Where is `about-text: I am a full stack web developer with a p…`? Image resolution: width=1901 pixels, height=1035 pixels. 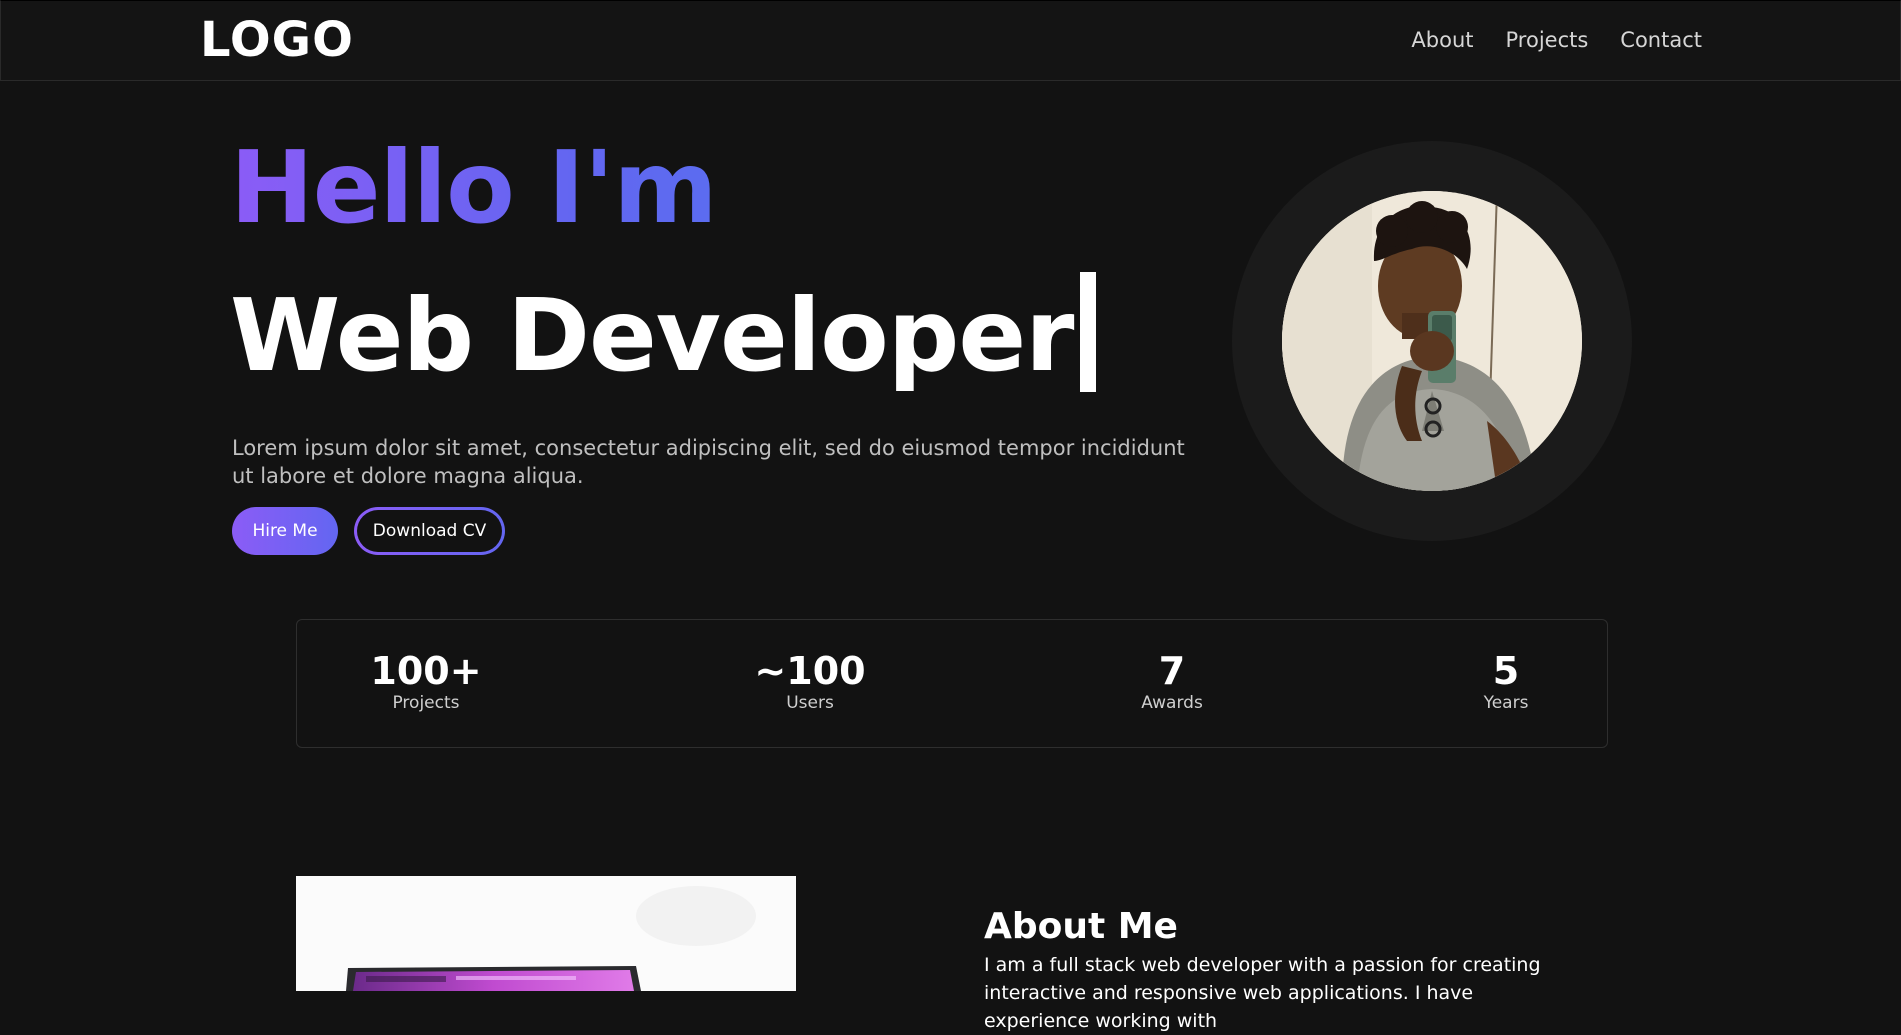 about-text: I am a full stack web developer with a p… is located at coordinates (1262, 993).